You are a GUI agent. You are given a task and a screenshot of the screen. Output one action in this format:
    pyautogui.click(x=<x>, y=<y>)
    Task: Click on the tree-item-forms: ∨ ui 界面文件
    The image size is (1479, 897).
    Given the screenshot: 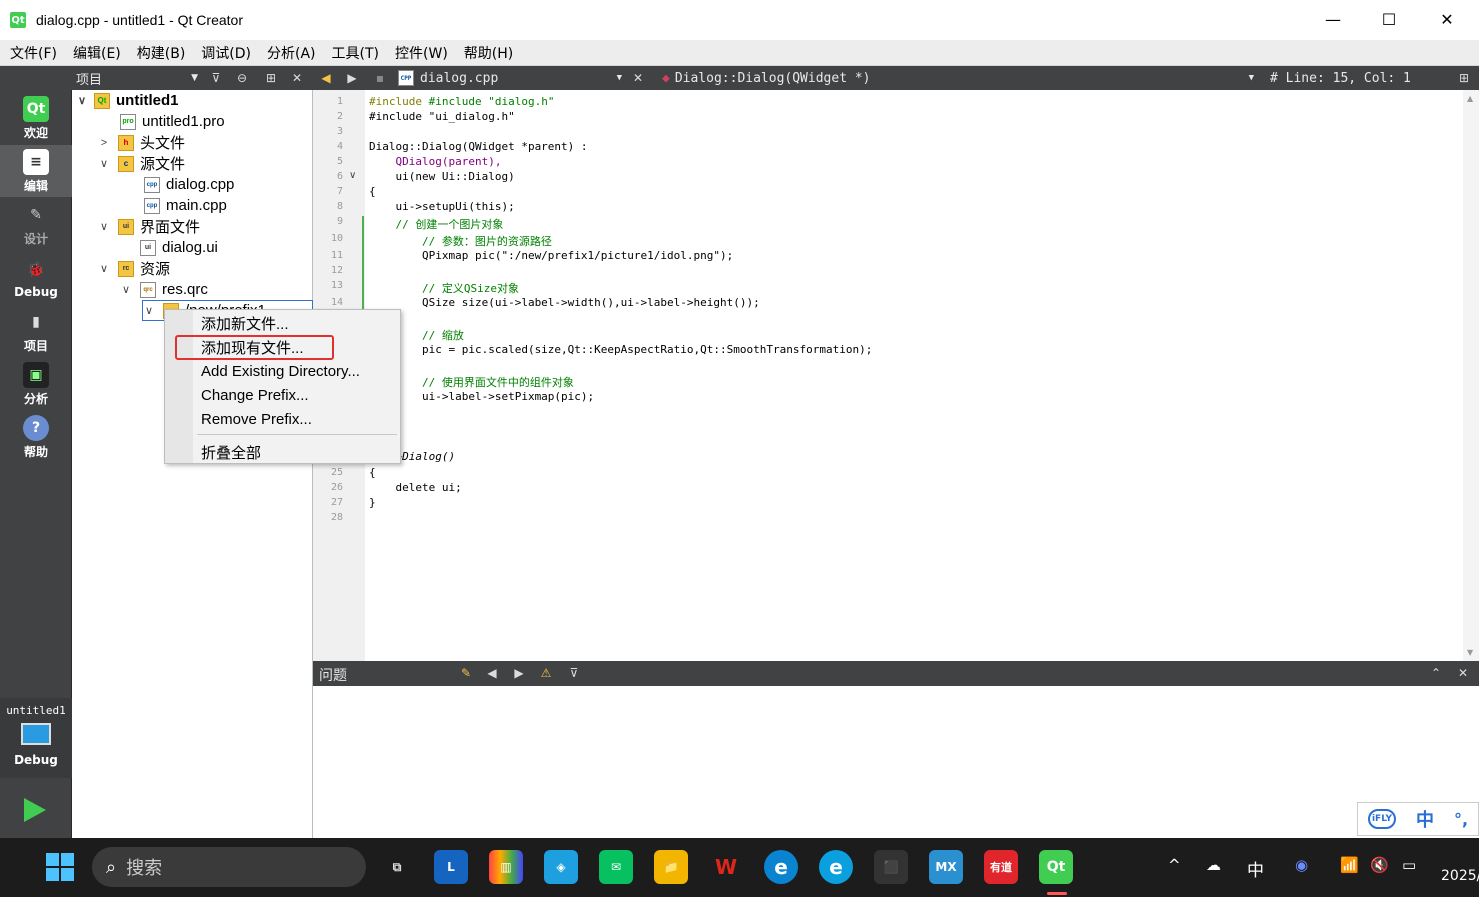 What is the action you would take?
    pyautogui.click(x=149, y=226)
    